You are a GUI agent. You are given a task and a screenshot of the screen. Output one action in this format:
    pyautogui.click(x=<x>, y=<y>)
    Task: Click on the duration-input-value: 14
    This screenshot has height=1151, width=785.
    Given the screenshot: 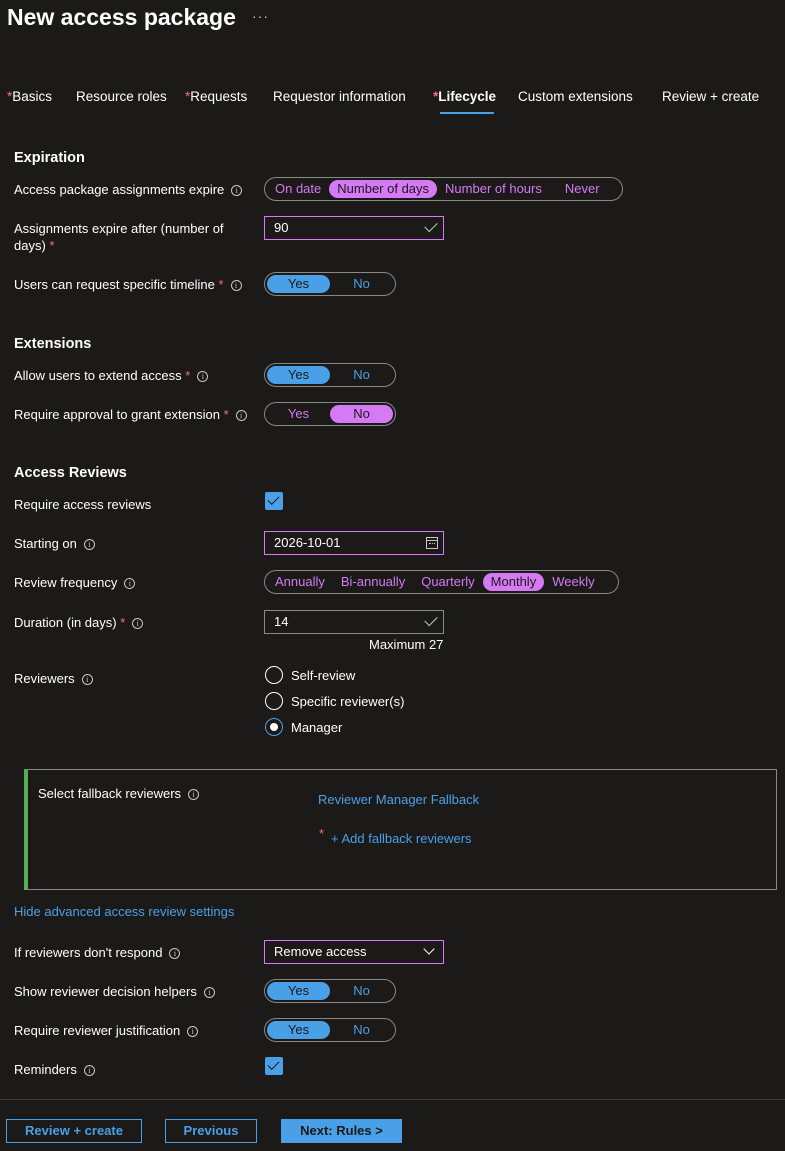 What is the action you would take?
    pyautogui.click(x=281, y=621)
    